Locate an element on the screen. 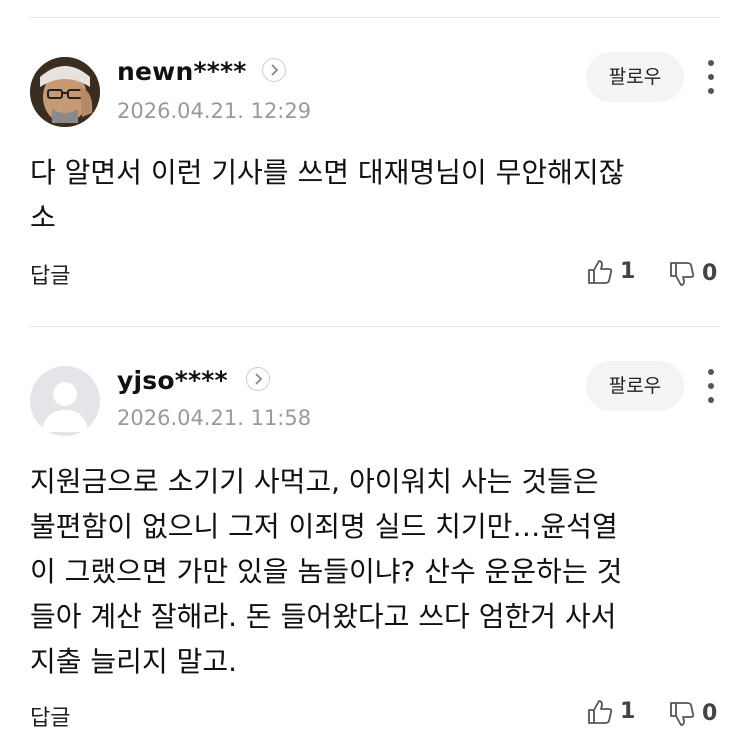 Image resolution: width=750 pixels, height=754 pixels. comment-text: 다 알면서 이런 기사를 쓰면 대재명님이 무안해지잖 소 is located at coordinates (327, 195).